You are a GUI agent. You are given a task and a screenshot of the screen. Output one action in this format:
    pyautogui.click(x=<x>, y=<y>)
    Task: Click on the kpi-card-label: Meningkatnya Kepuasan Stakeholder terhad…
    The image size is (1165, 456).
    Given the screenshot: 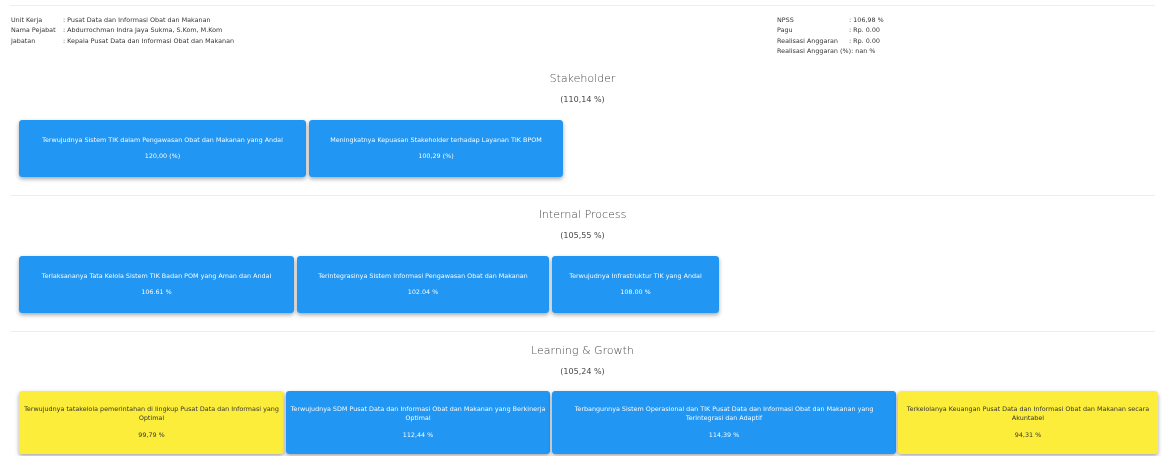 What is the action you would take?
    pyautogui.click(x=436, y=139)
    